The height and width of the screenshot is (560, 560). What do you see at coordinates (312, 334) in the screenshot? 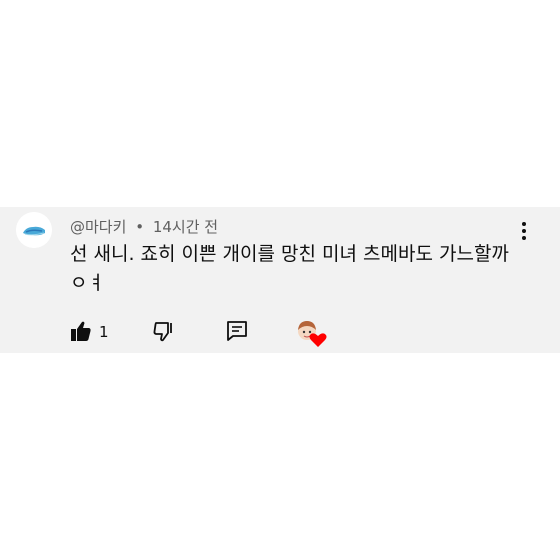
I see `creator-heart-icon` at bounding box center [312, 334].